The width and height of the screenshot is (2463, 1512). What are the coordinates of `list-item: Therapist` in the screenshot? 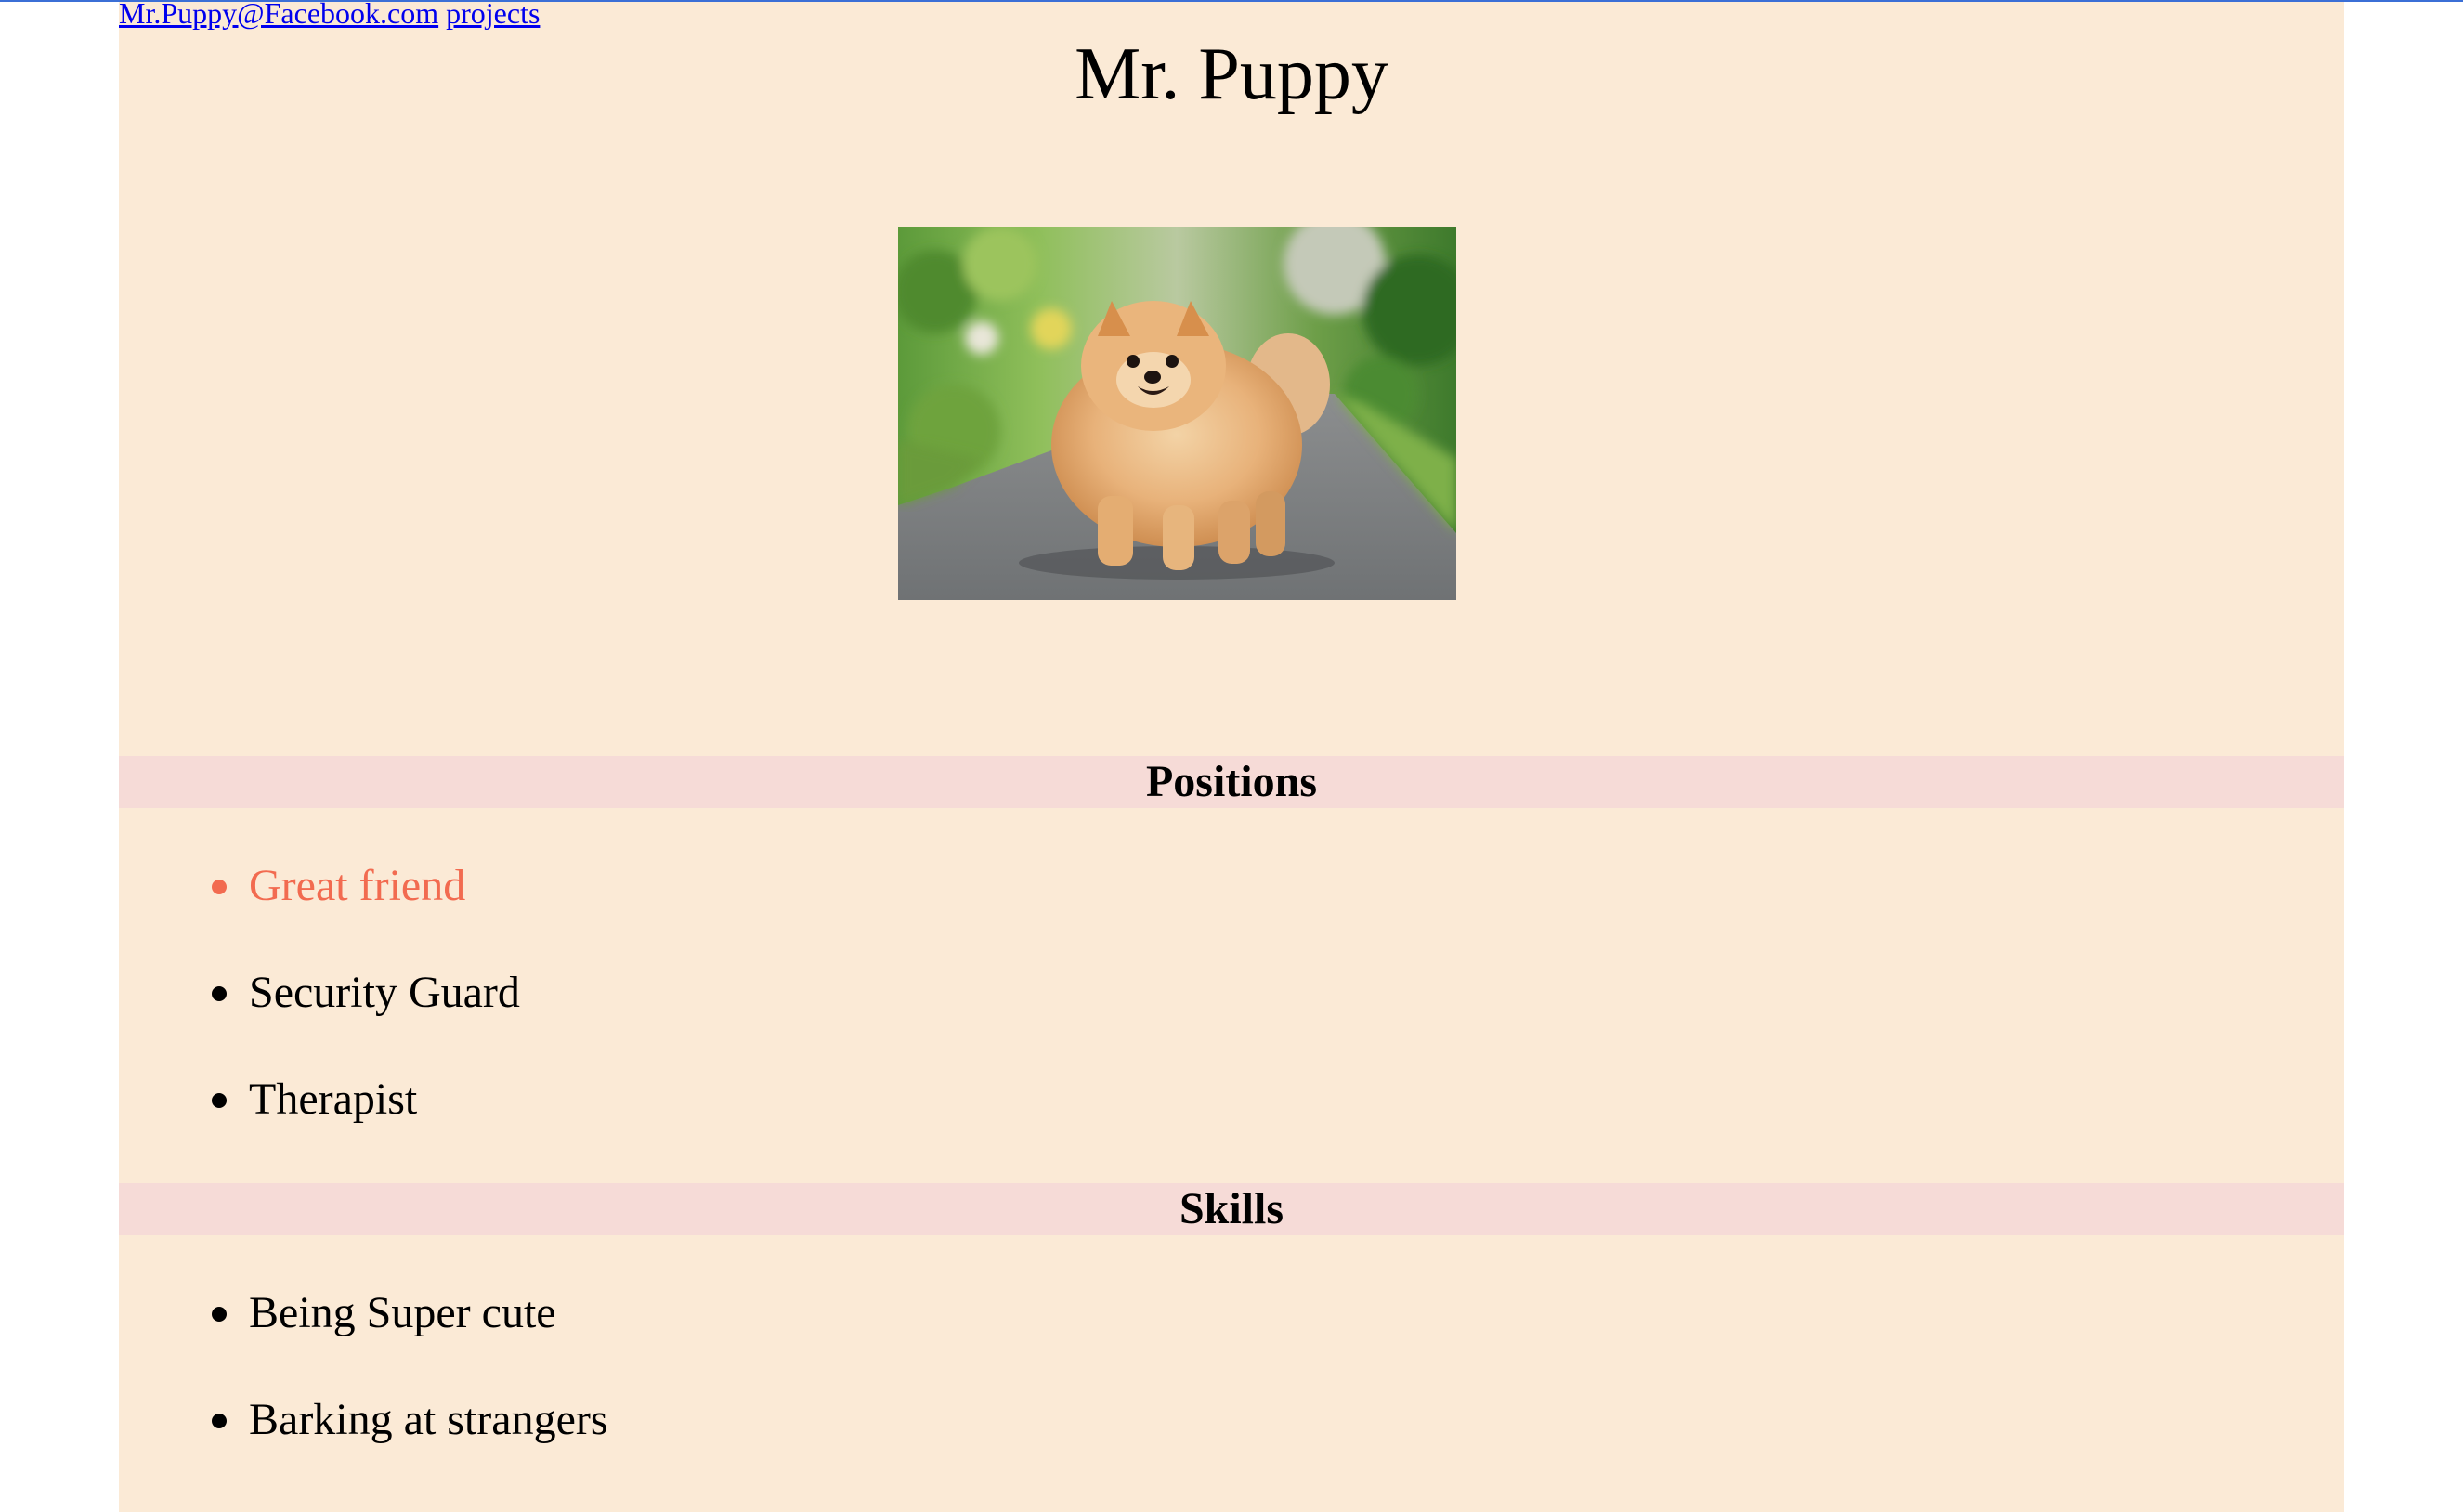 It's located at (315, 1100).